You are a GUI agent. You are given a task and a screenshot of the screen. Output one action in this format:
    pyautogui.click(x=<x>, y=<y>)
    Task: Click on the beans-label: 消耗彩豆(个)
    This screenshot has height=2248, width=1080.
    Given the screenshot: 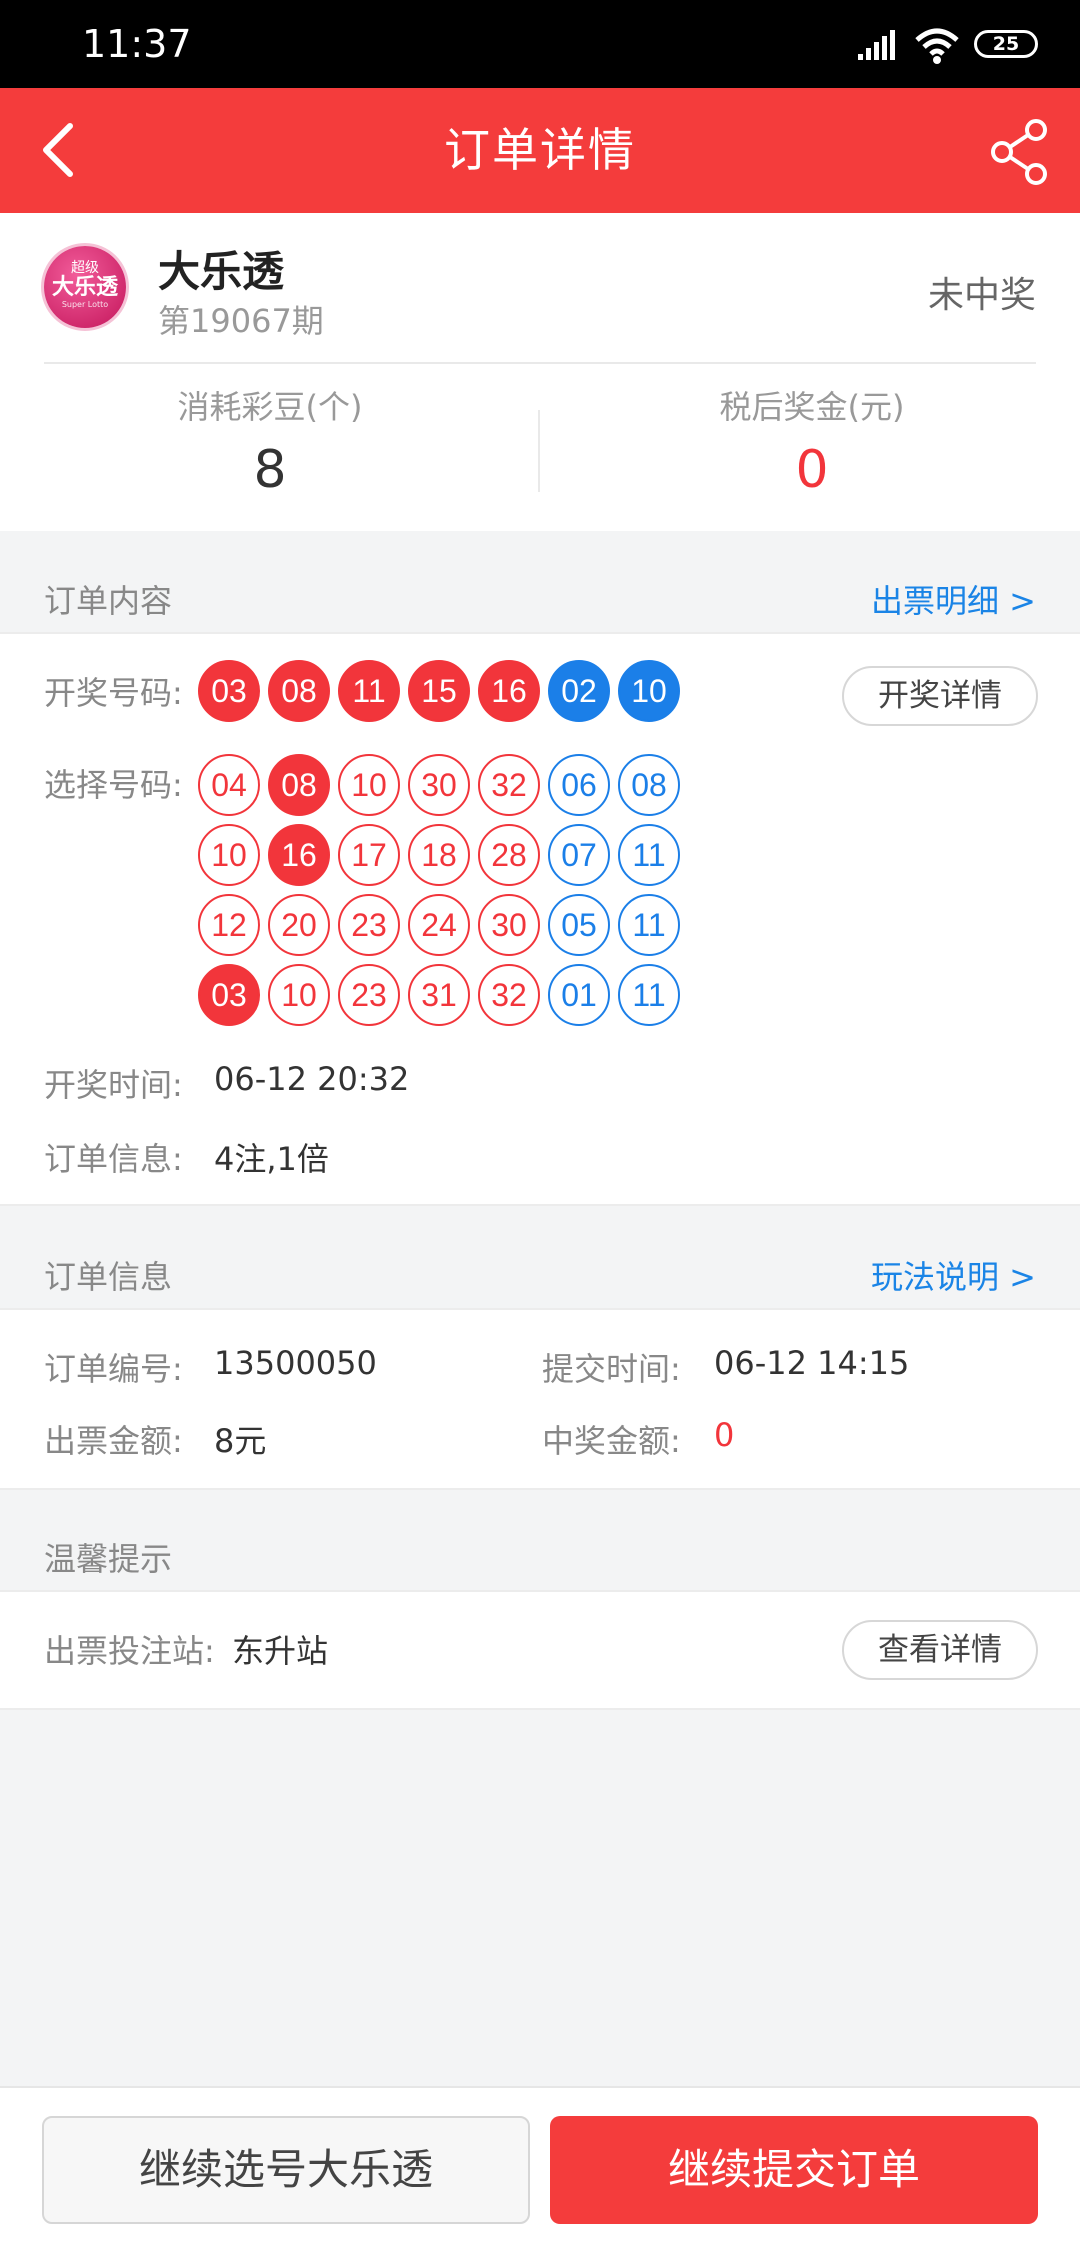 What is the action you would take?
    pyautogui.click(x=270, y=407)
    